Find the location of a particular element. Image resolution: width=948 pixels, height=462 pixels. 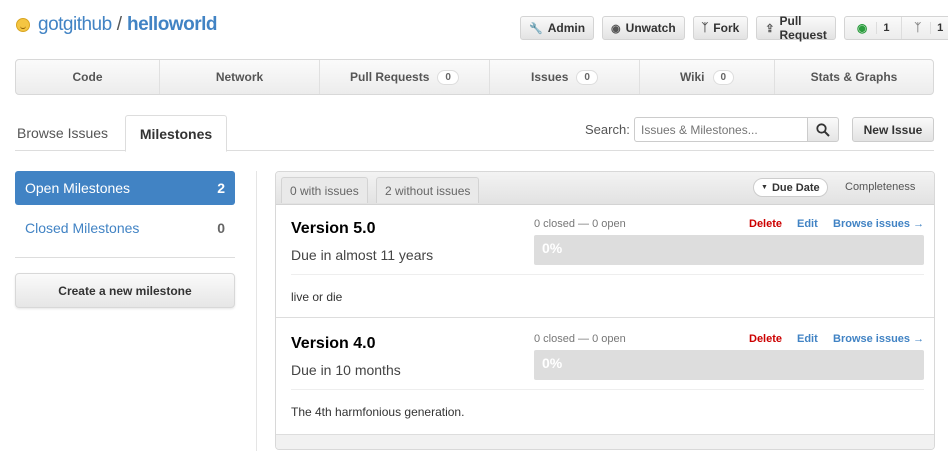

tab-issues: Issues 0 is located at coordinates (564, 77).